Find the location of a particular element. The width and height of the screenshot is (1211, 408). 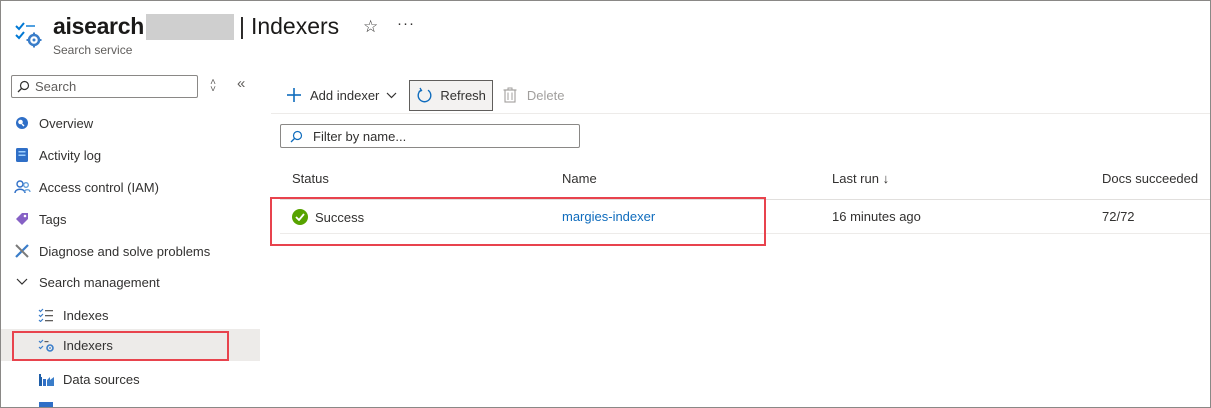

data-sources-icon is located at coordinates (46, 379).